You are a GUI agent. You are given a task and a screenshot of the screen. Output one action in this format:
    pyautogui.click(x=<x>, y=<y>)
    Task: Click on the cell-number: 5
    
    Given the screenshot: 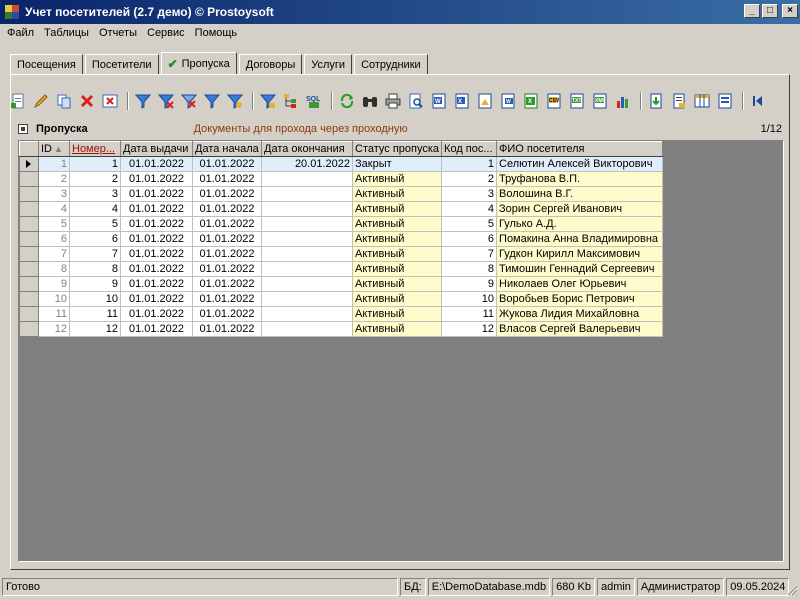 What is the action you would take?
    pyautogui.click(x=95, y=224)
    